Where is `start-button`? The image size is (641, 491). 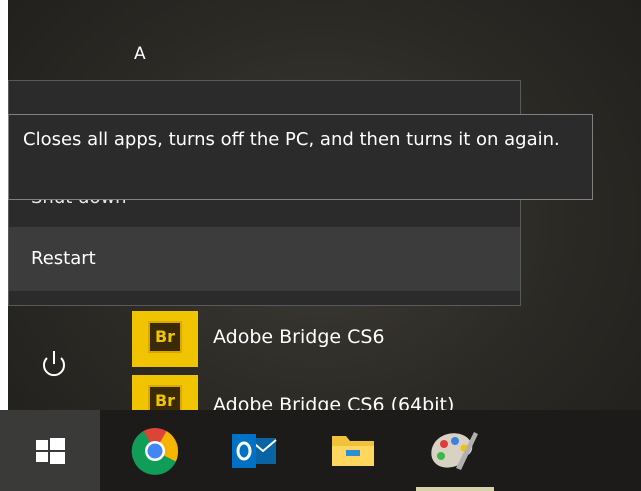 start-button is located at coordinates (50, 450).